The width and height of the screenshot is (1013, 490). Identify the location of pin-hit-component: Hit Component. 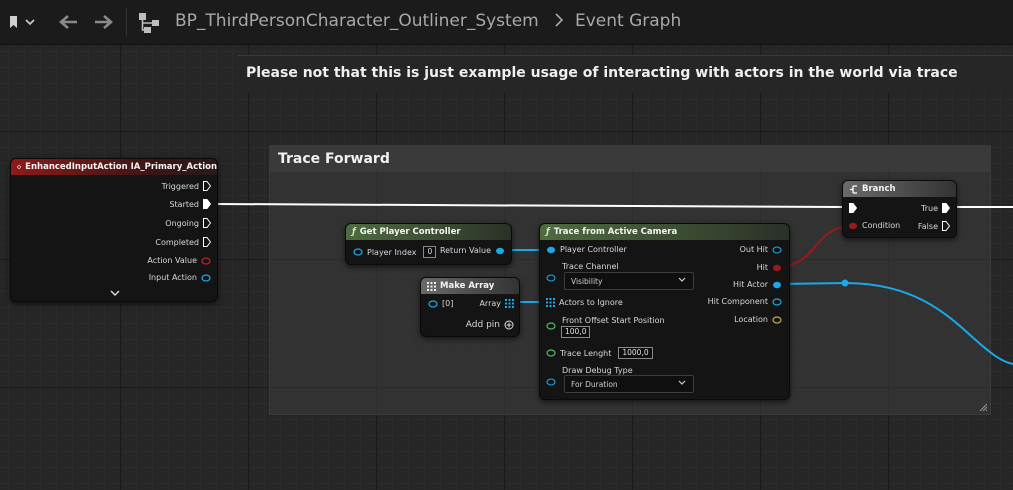
(743, 301).